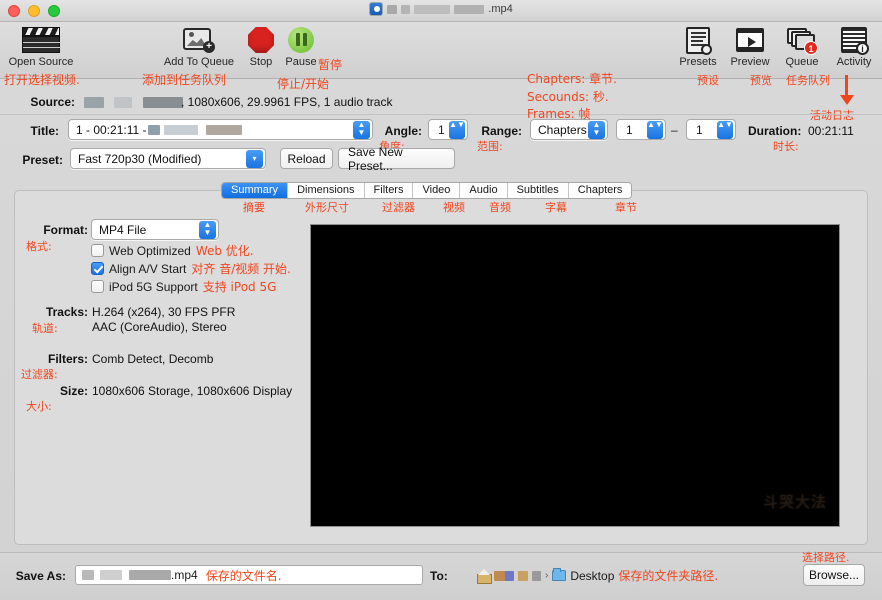 The height and width of the screenshot is (600, 882). I want to click on format-value: MP4 File, so click(123, 229).